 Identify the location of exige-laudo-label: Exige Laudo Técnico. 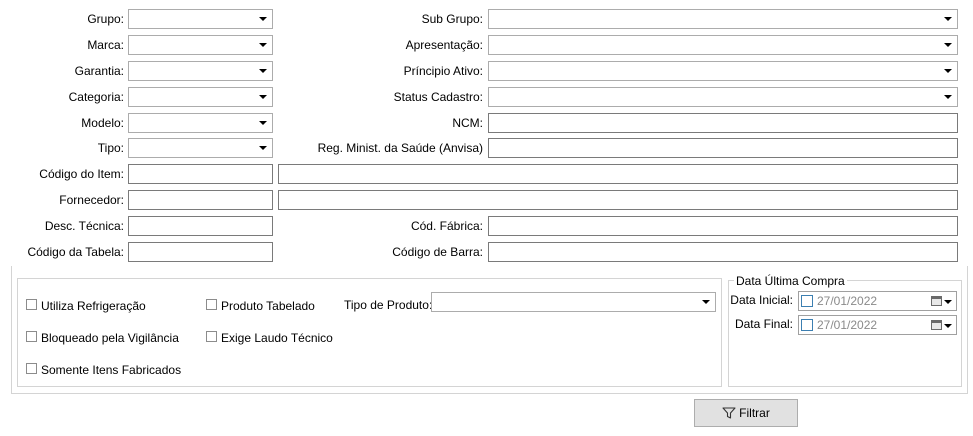
(277, 338).